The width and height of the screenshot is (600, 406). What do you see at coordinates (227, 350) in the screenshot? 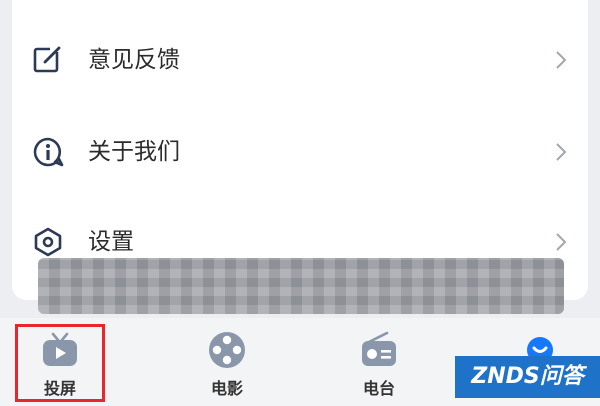
I see `film-reel-icon` at bounding box center [227, 350].